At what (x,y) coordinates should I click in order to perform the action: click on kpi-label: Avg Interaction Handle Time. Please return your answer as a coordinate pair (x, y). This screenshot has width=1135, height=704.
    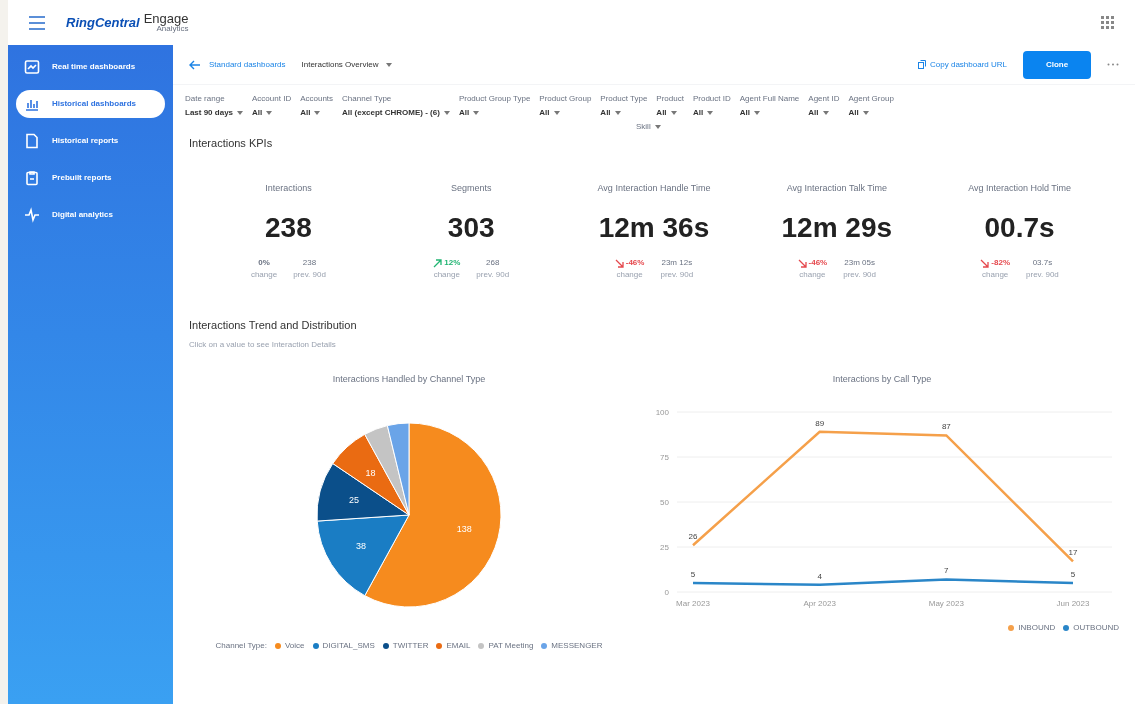
    Looking at the image, I should click on (654, 188).